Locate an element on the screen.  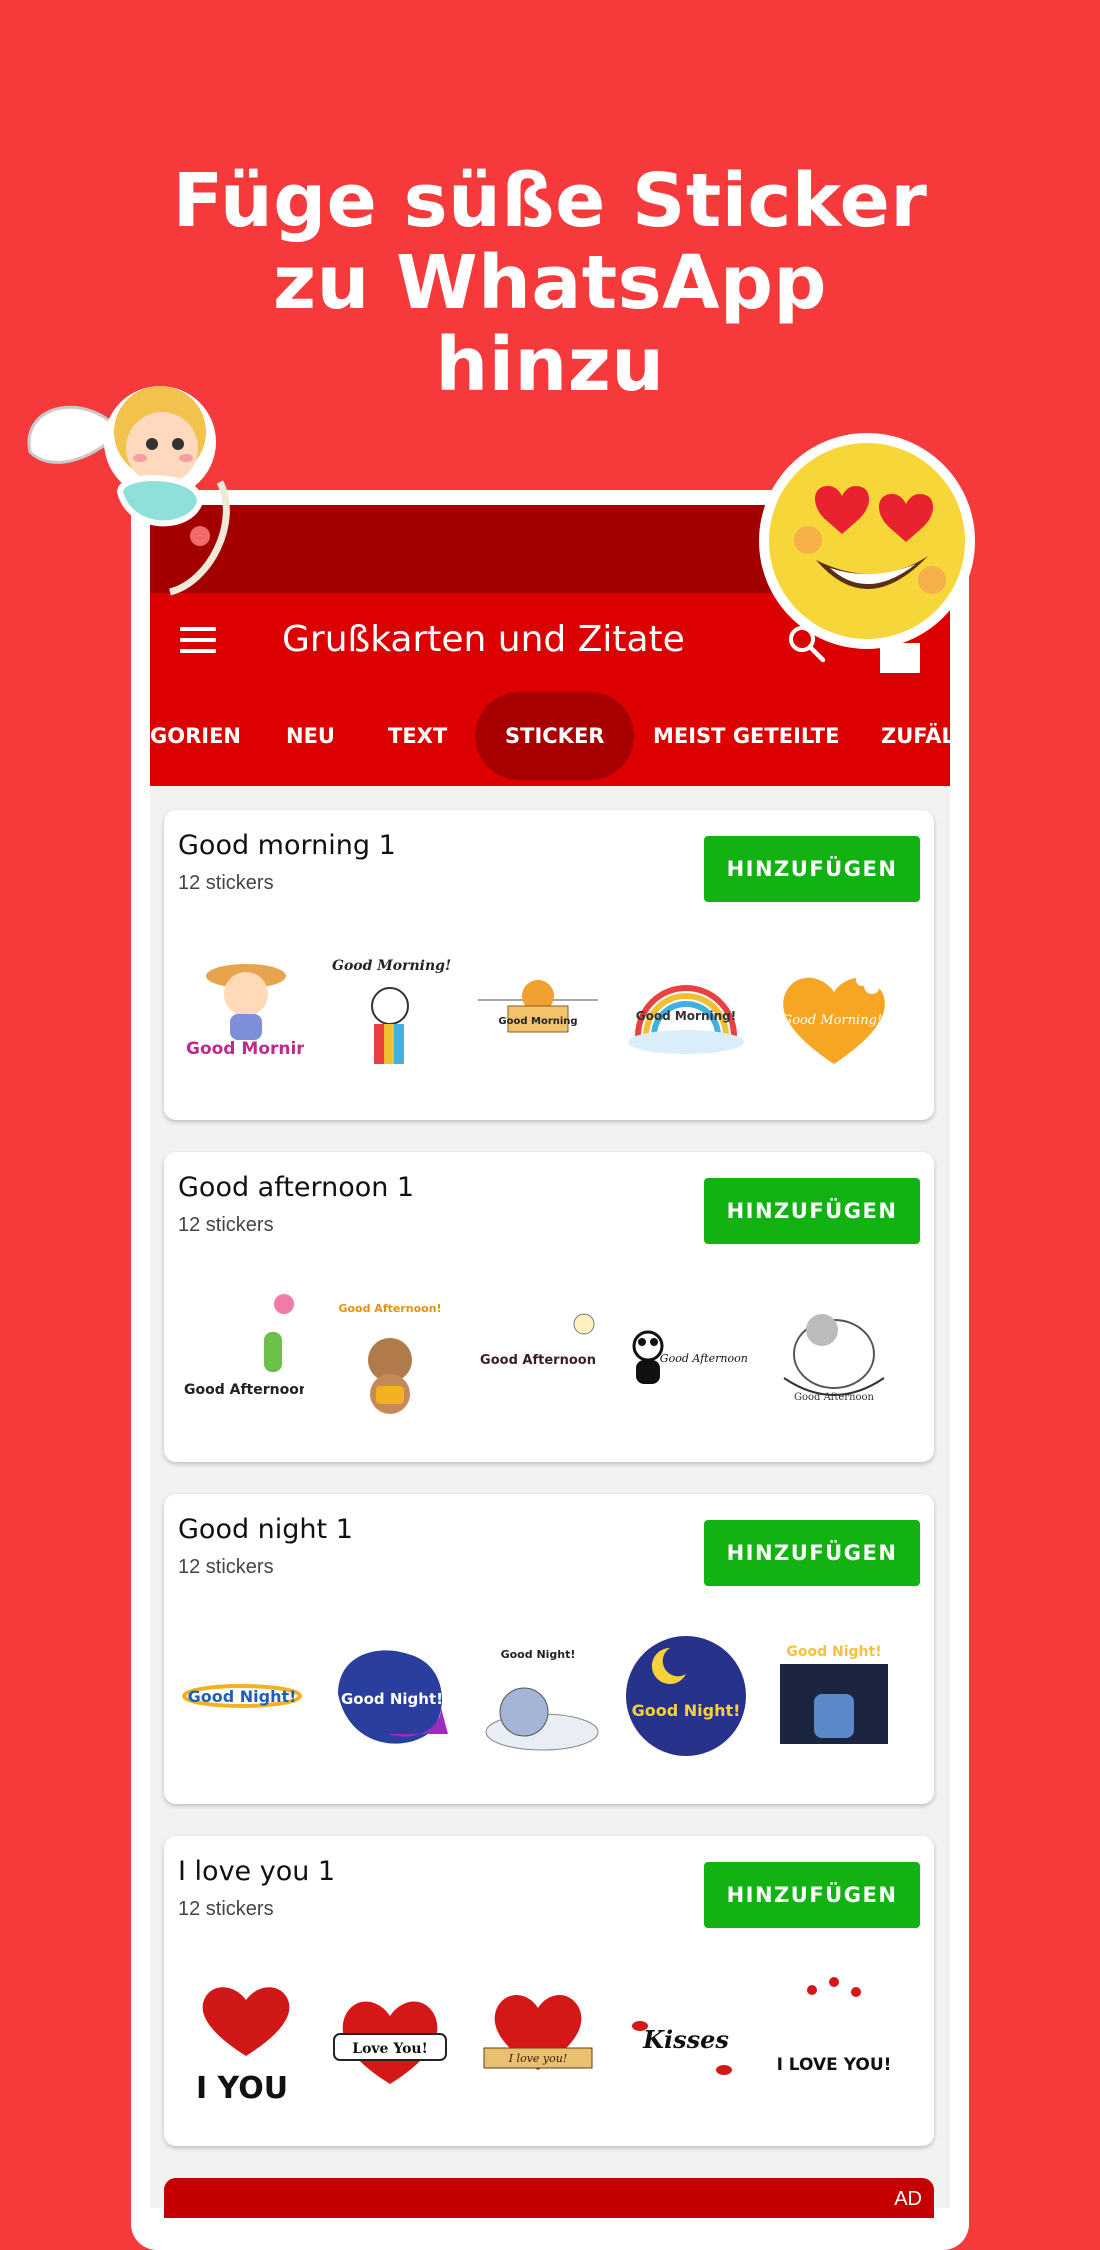
tab-sticker: STICKER is located at coordinates (555, 736).